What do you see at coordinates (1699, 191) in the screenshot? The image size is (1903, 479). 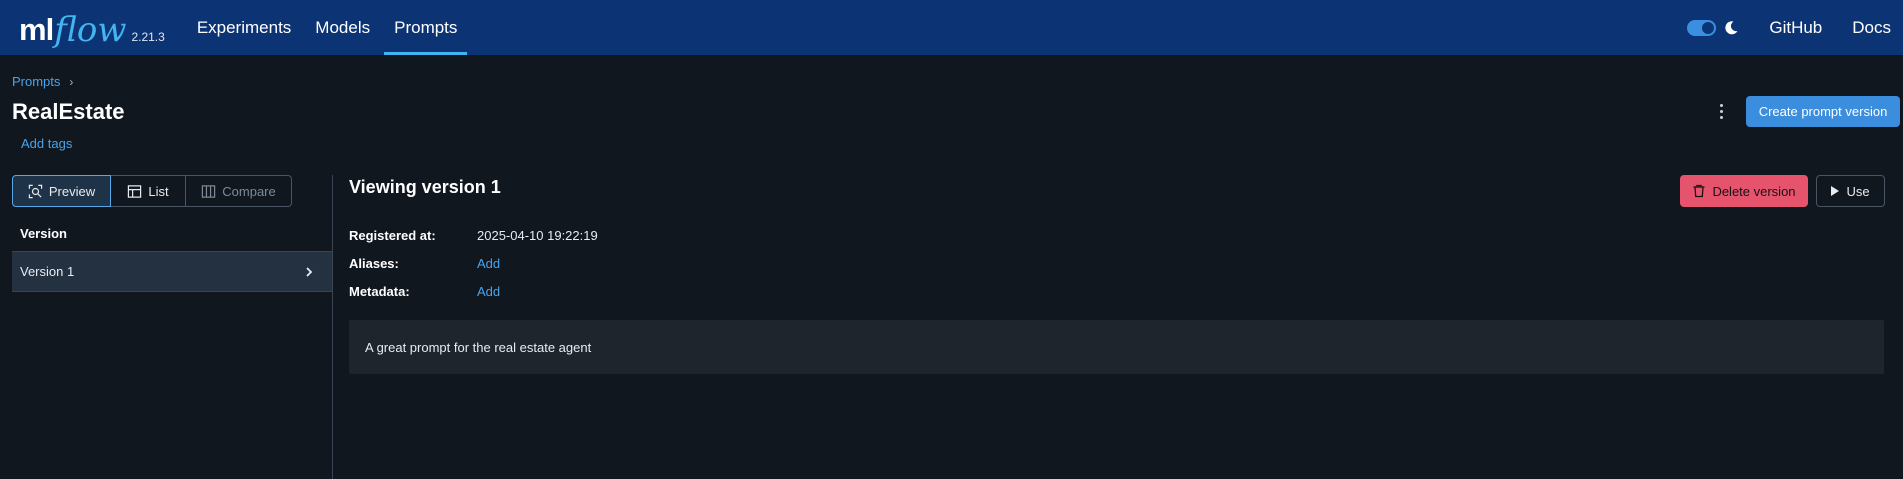 I see `trash-icon` at bounding box center [1699, 191].